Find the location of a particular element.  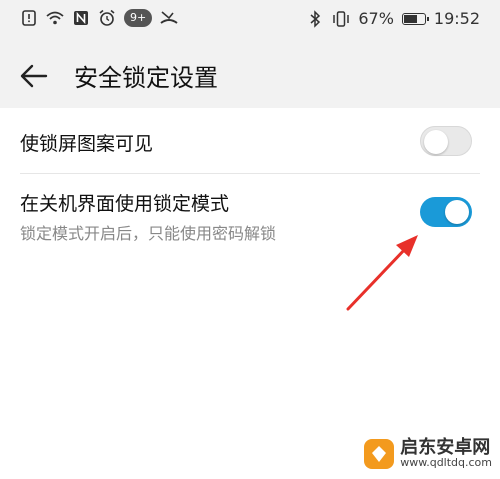

watermark: 启东安卓网 www.qdltdq.com is located at coordinates (428, 453).